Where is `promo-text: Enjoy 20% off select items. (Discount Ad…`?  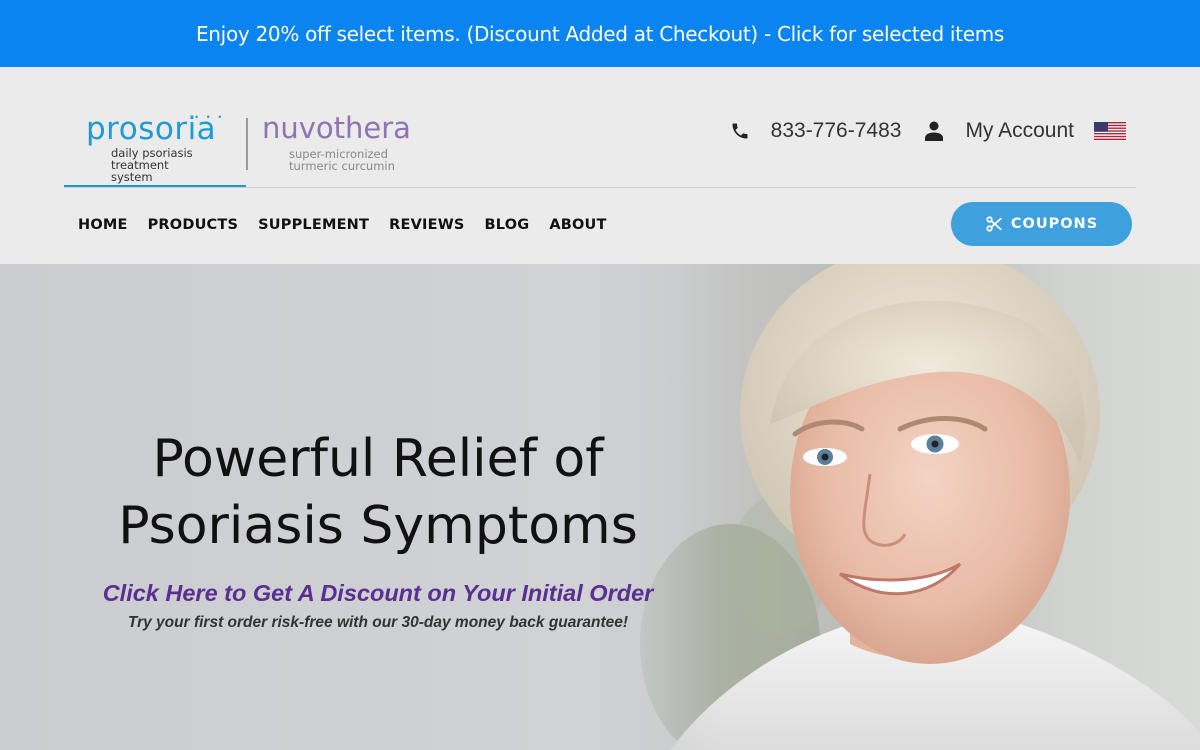
promo-text: Enjoy 20% off select items. (Discount Ad… is located at coordinates (600, 33).